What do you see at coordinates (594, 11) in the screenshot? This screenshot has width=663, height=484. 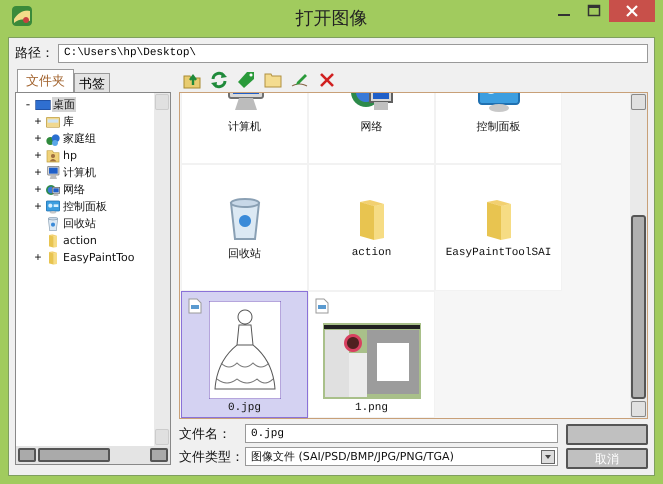 I see `maximize-icon` at bounding box center [594, 11].